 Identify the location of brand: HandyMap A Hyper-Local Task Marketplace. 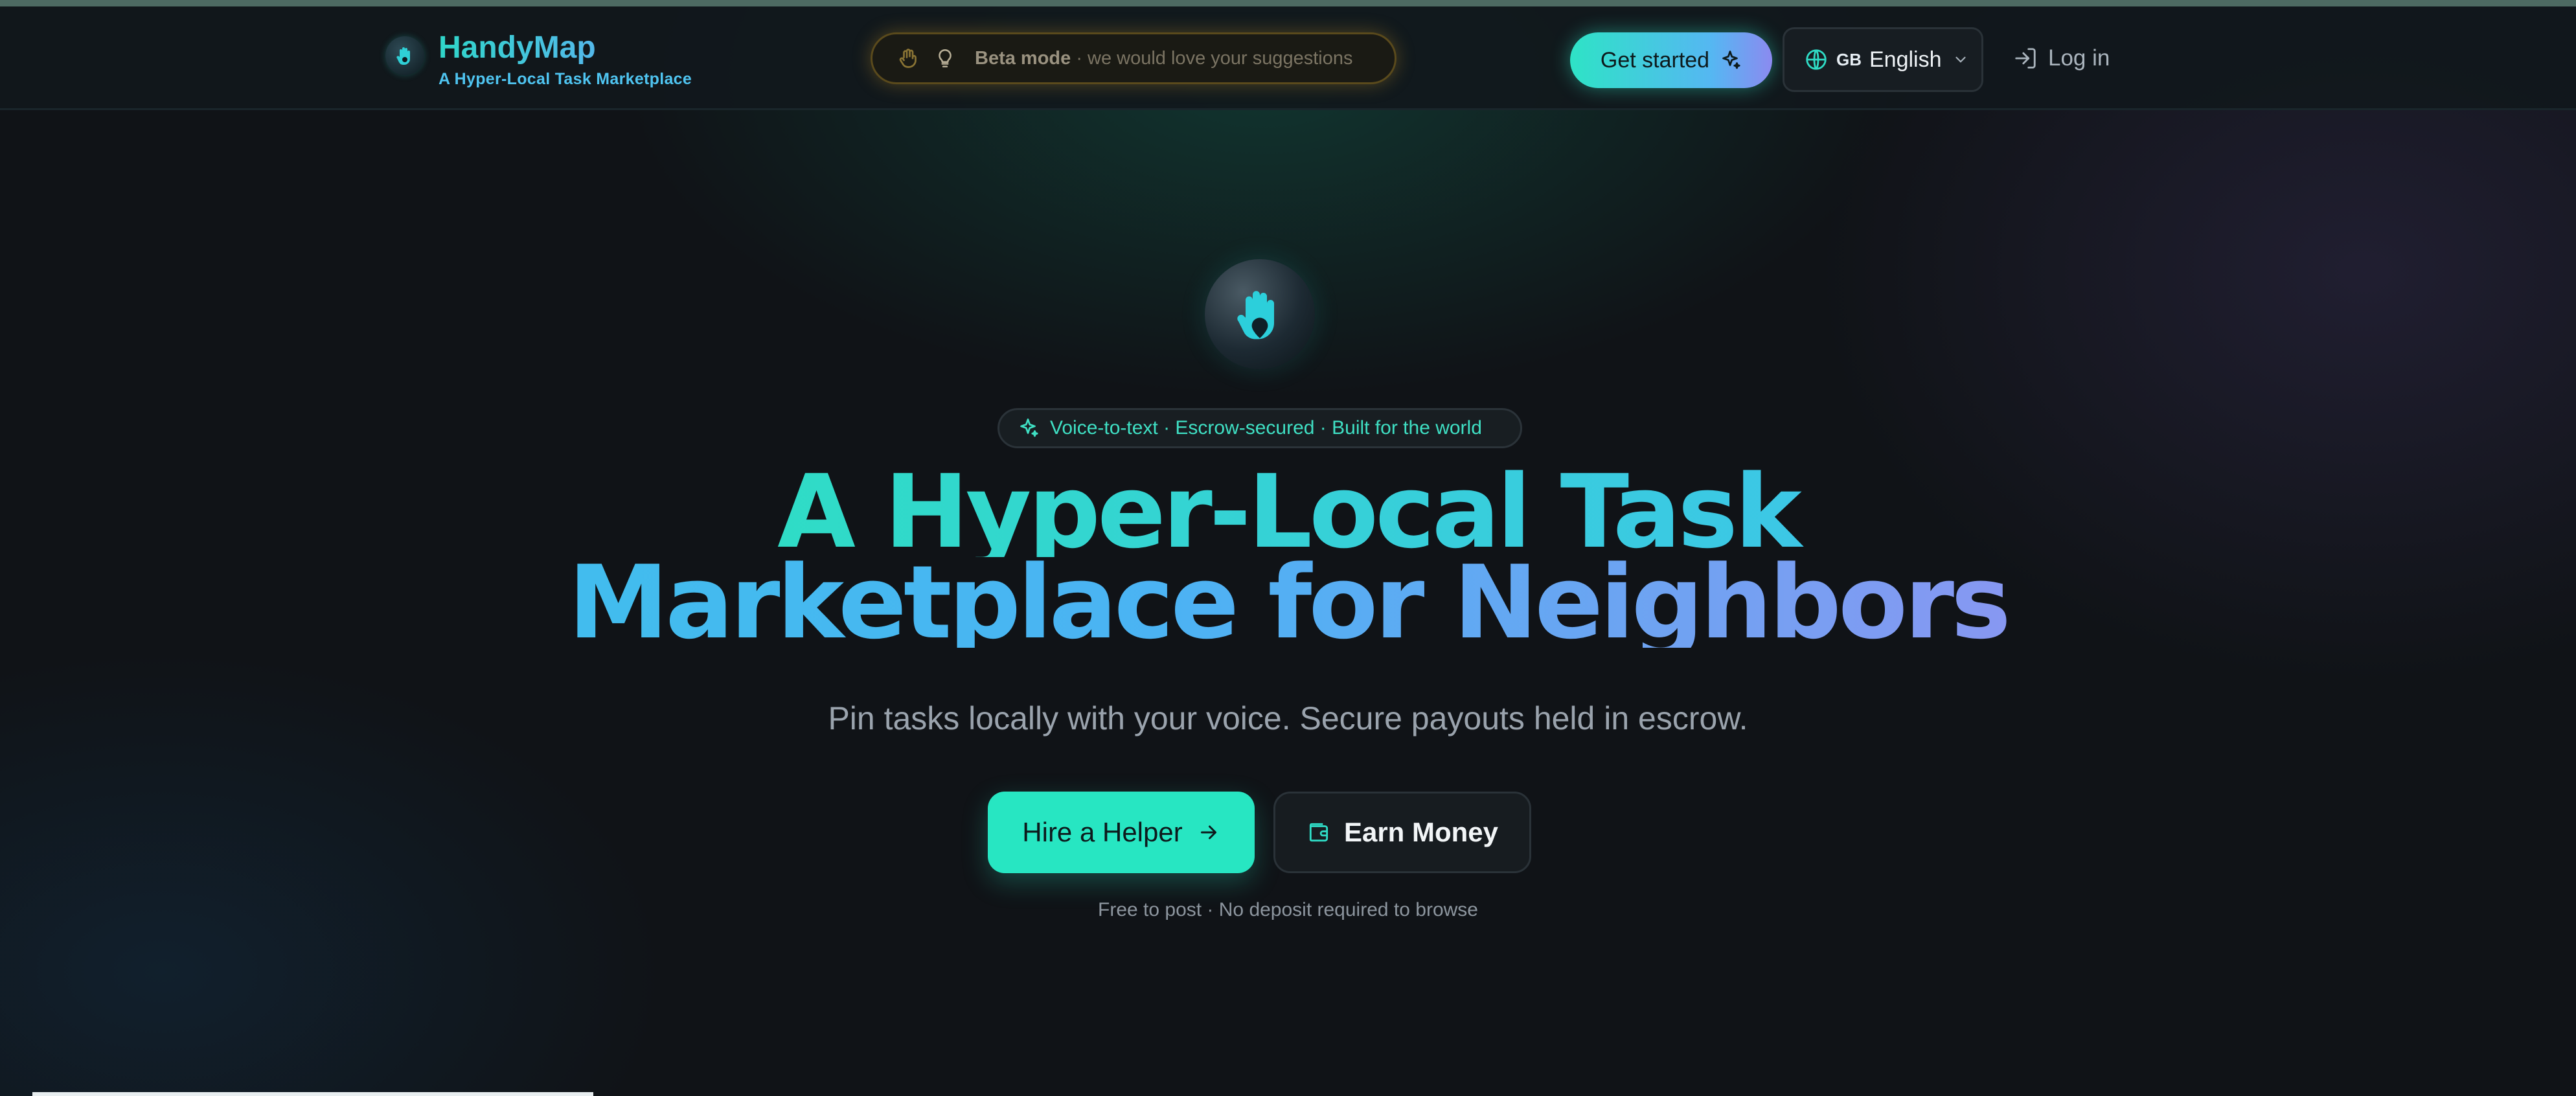
(538, 59).